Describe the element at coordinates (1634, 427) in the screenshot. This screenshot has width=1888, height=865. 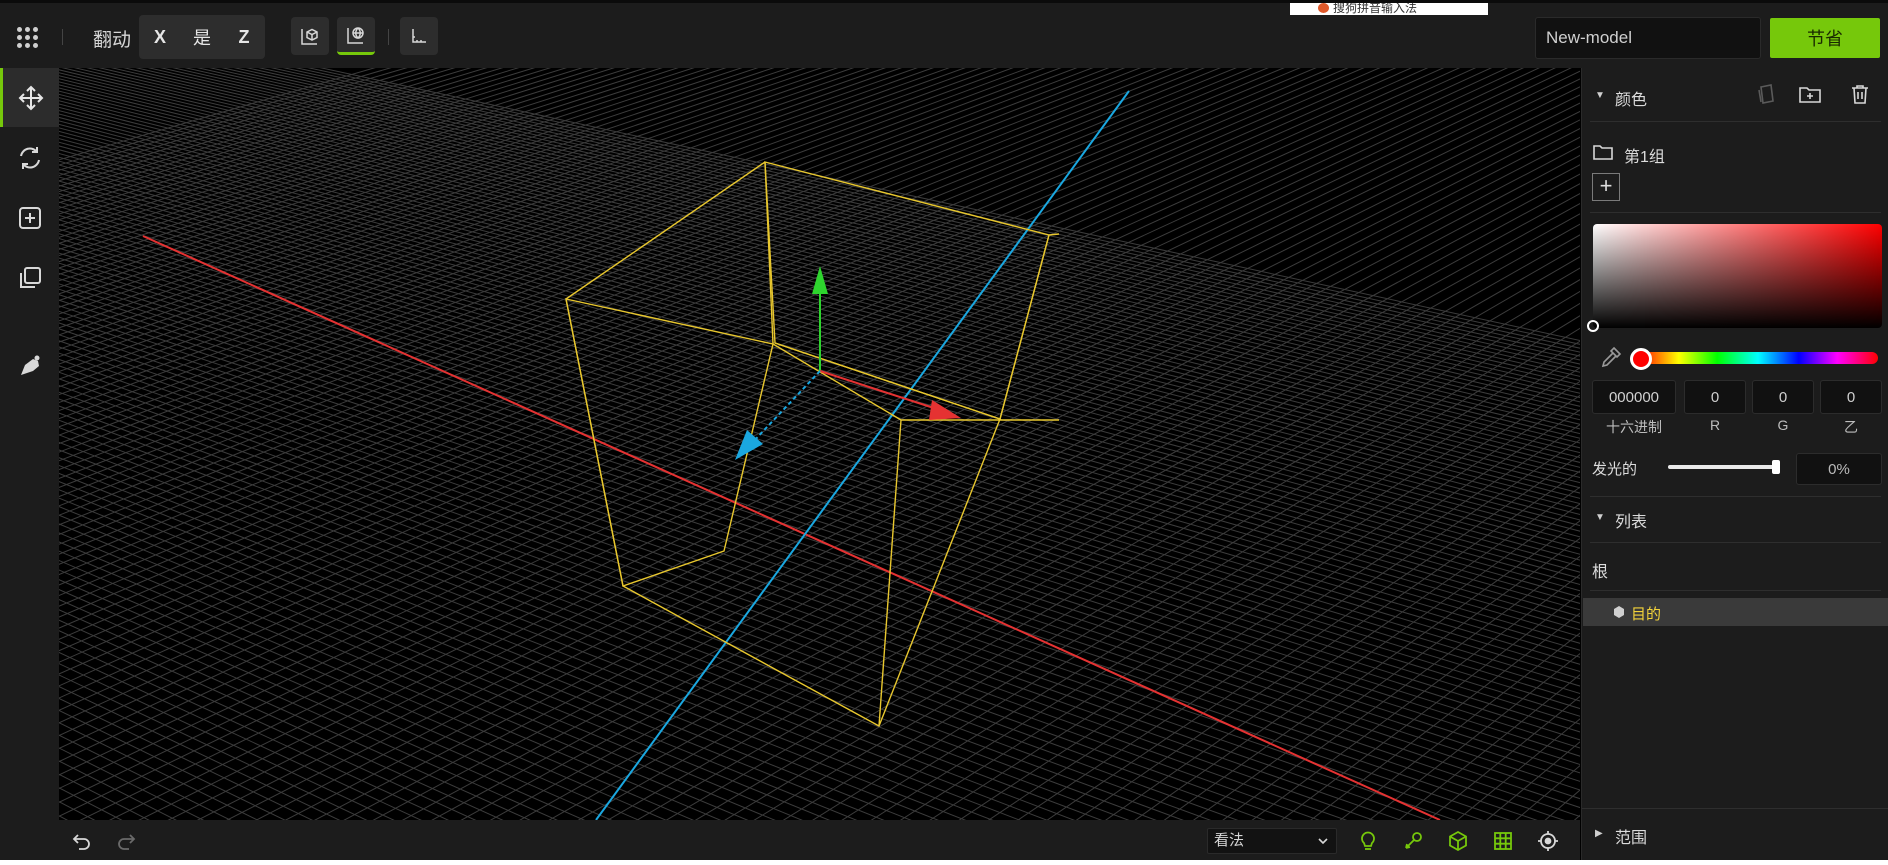
I see `hex-label: 十六进制` at that location.